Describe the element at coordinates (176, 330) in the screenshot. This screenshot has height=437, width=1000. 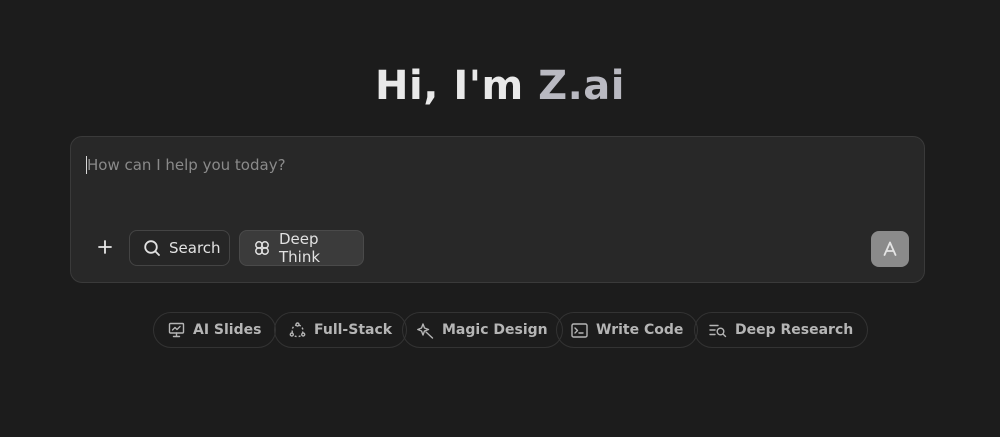
I see `presentation-icon` at that location.